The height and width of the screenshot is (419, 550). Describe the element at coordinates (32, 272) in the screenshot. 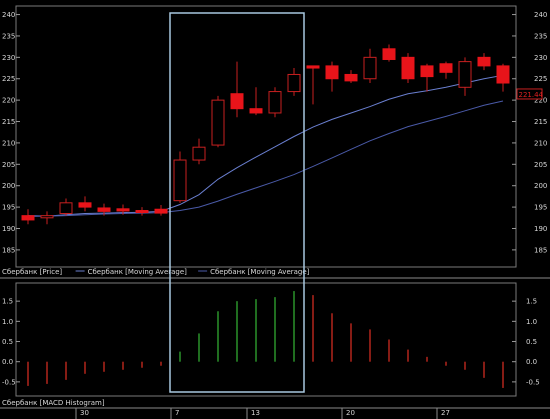

I see `legend-entry: Сбербанк [Price]` at that location.